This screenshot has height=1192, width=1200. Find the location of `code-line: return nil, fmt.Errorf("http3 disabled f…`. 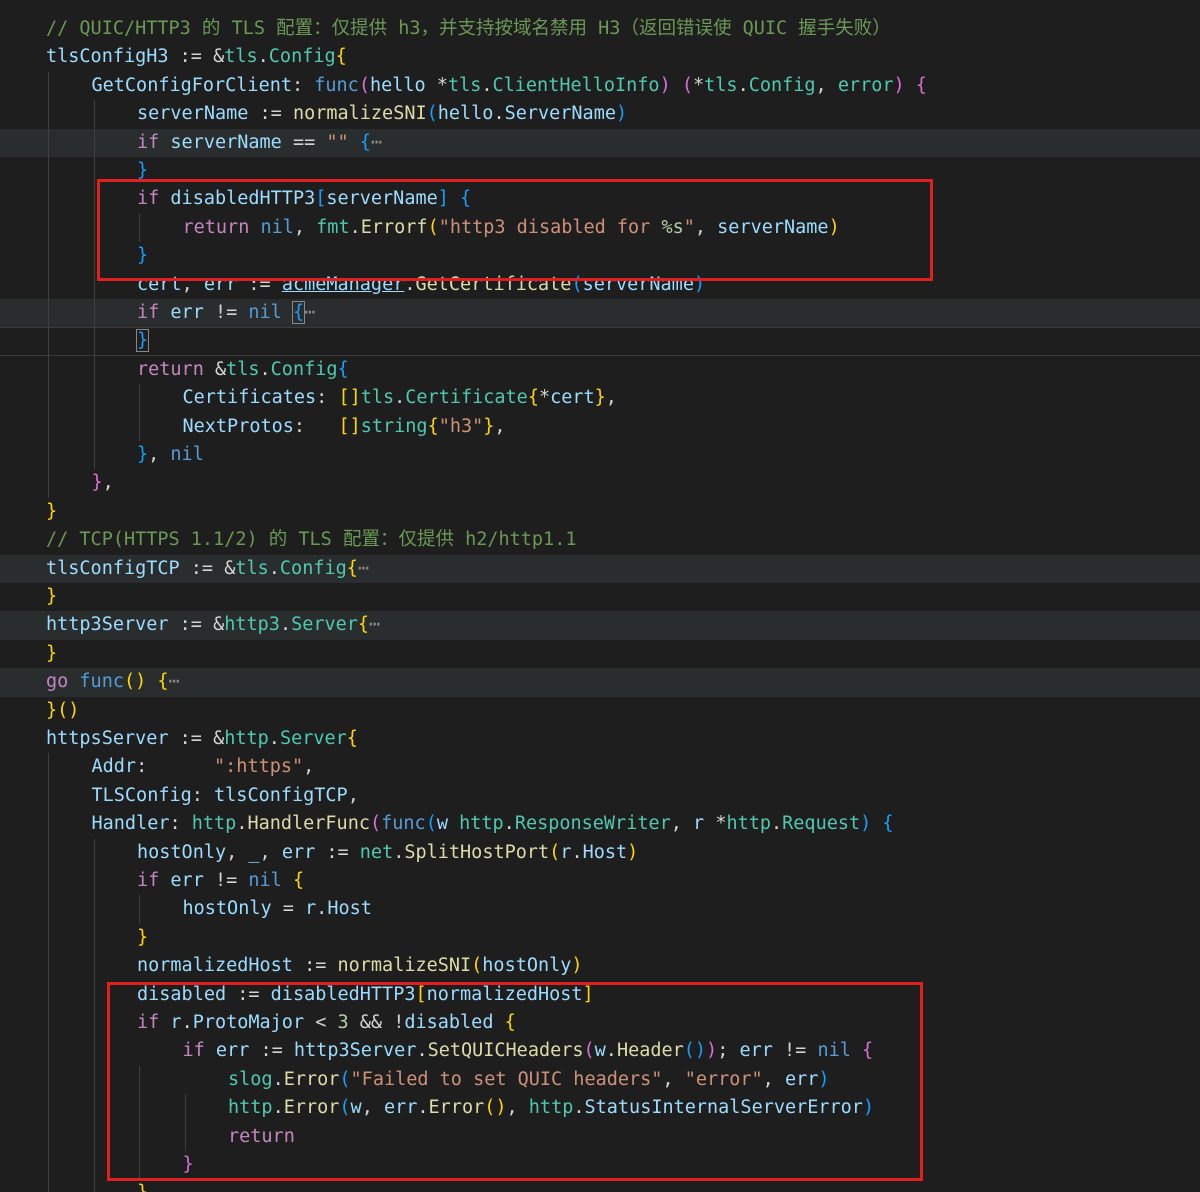

code-line: return nil, fmt.Errorf("http3 disabled f… is located at coordinates (600, 228).